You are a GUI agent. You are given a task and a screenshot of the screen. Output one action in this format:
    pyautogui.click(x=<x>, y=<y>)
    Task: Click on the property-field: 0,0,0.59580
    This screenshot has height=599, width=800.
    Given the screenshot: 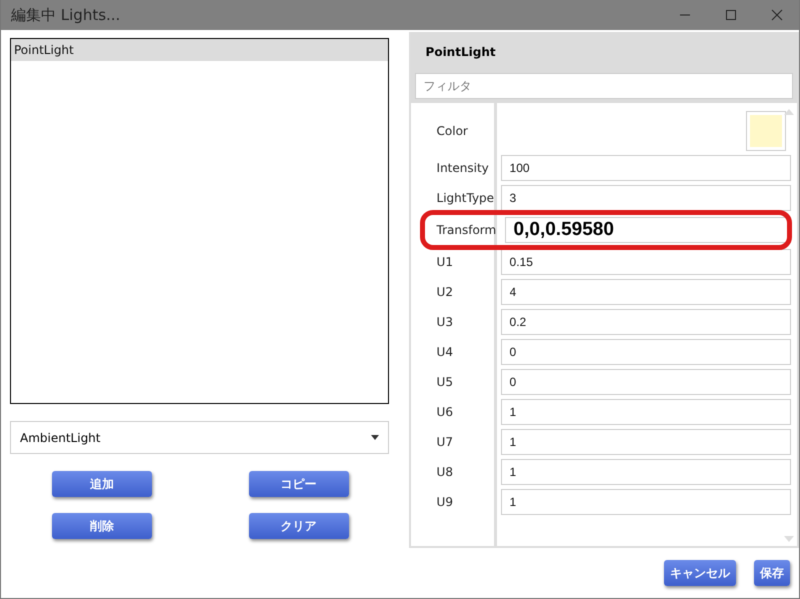 What is the action you would take?
    pyautogui.click(x=647, y=230)
    